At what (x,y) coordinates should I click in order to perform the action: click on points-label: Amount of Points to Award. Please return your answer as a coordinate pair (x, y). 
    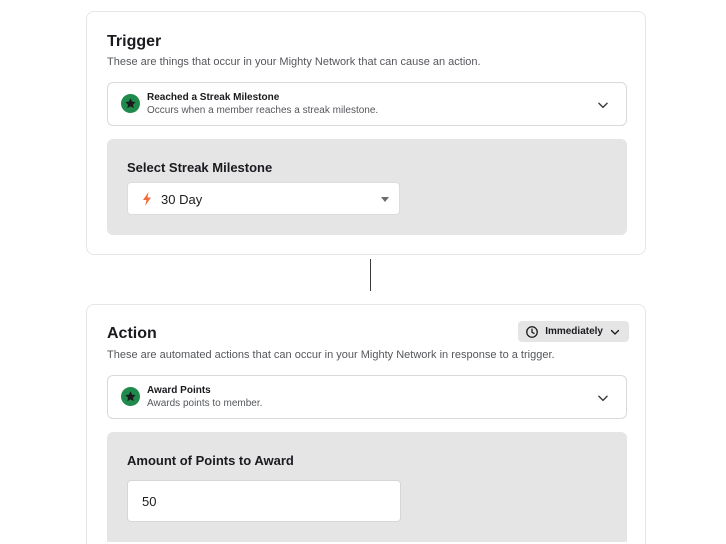
    Looking at the image, I should click on (210, 460).